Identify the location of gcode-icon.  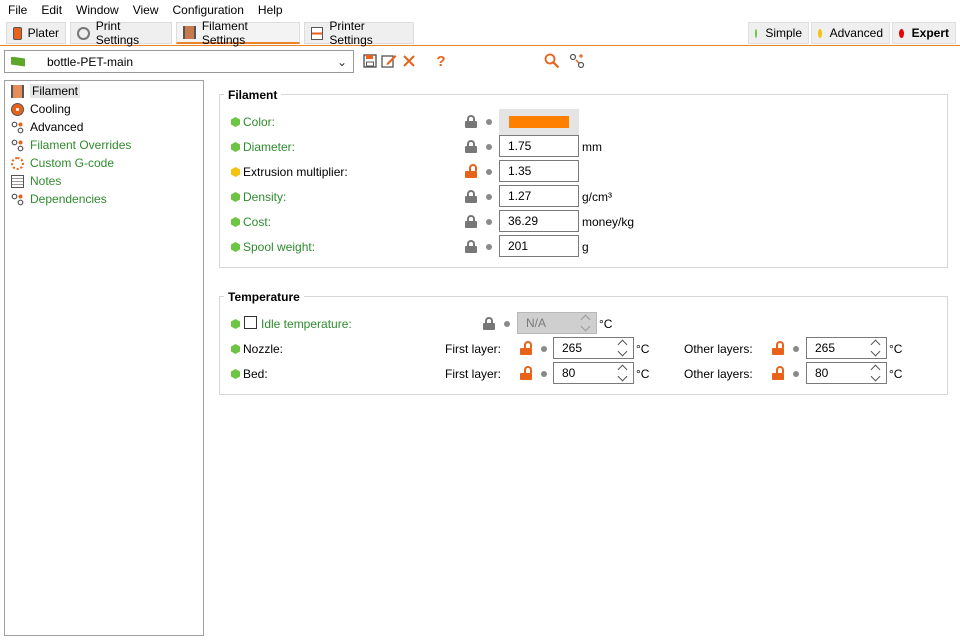
(17, 163).